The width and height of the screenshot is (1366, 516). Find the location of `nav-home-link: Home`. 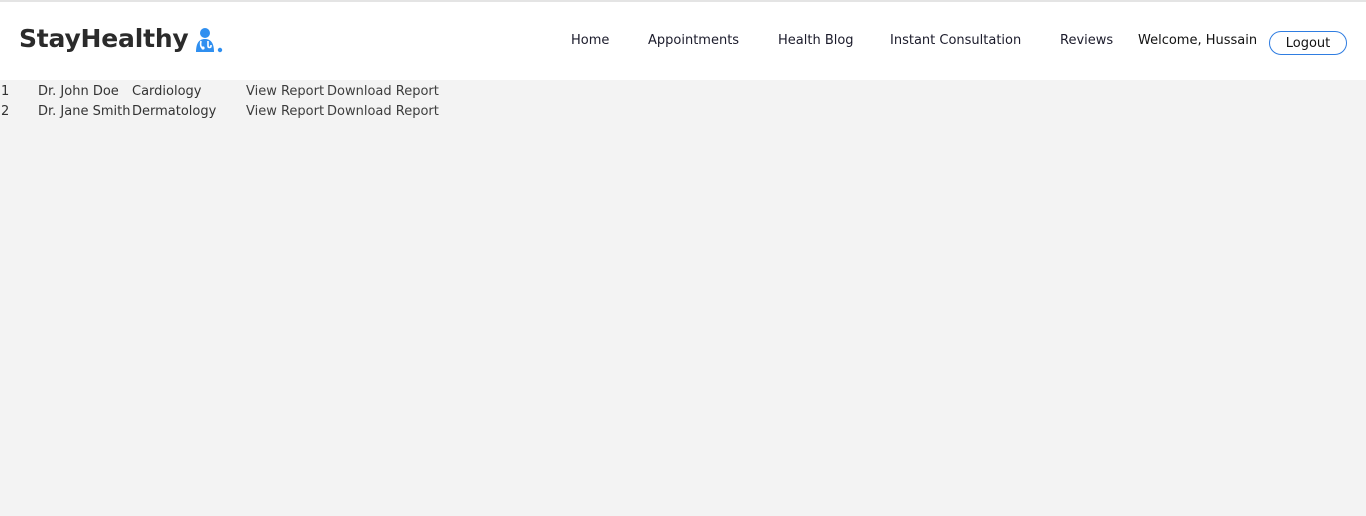

nav-home-link: Home is located at coordinates (590, 40).